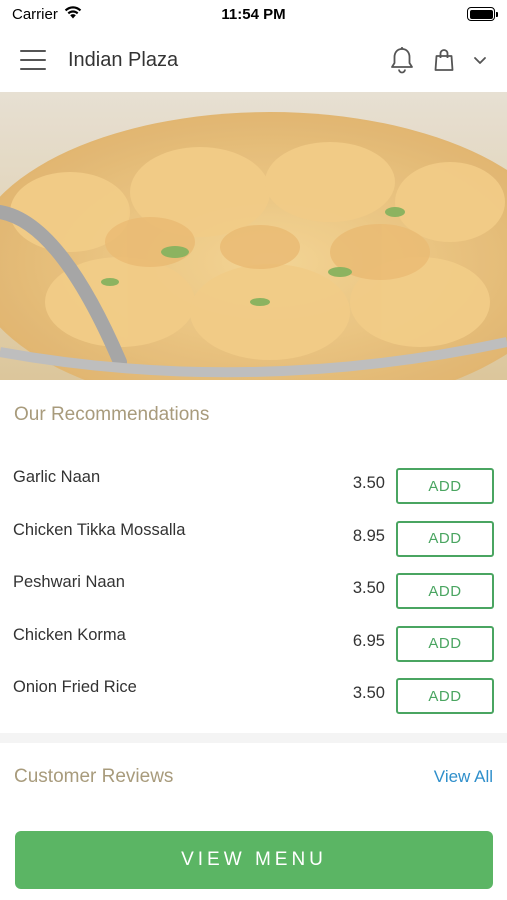 Image resolution: width=507 pixels, height=900 pixels. I want to click on nav-actions, so click(438, 60).